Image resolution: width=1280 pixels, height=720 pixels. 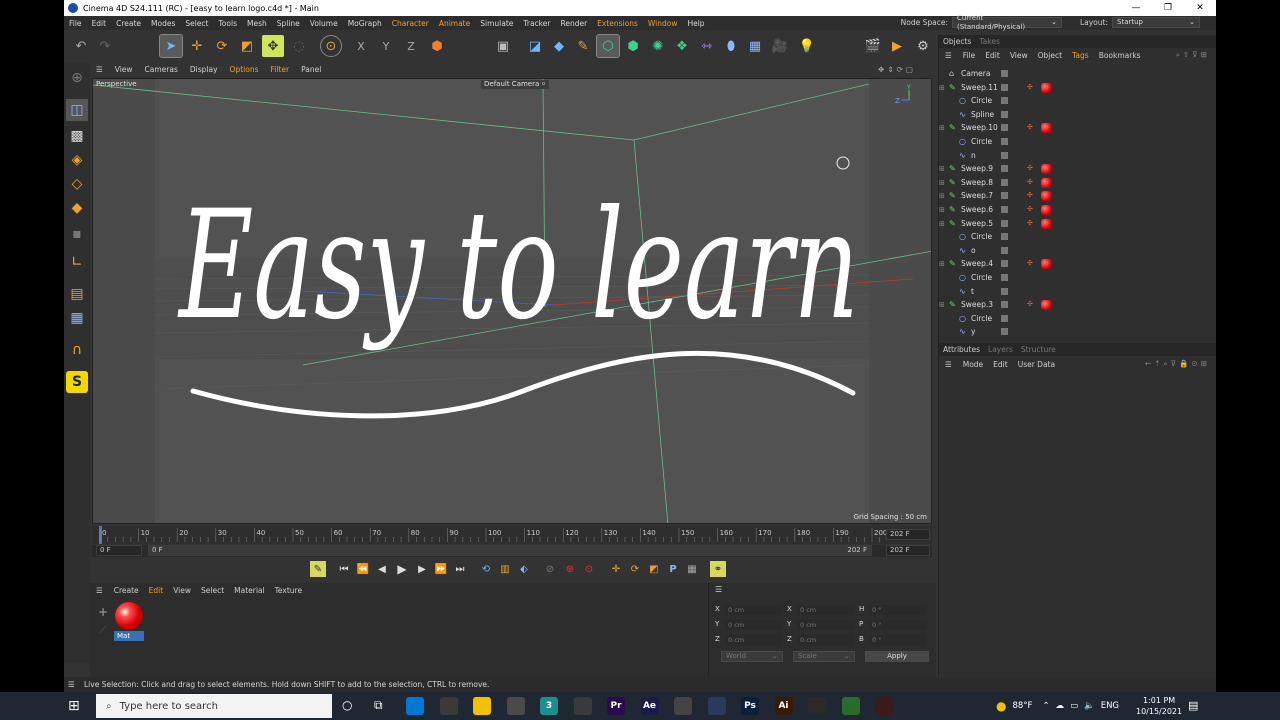 What do you see at coordinates (1120, 55) in the screenshot?
I see `objects-menu-bookmarks: Bookmarks` at bounding box center [1120, 55].